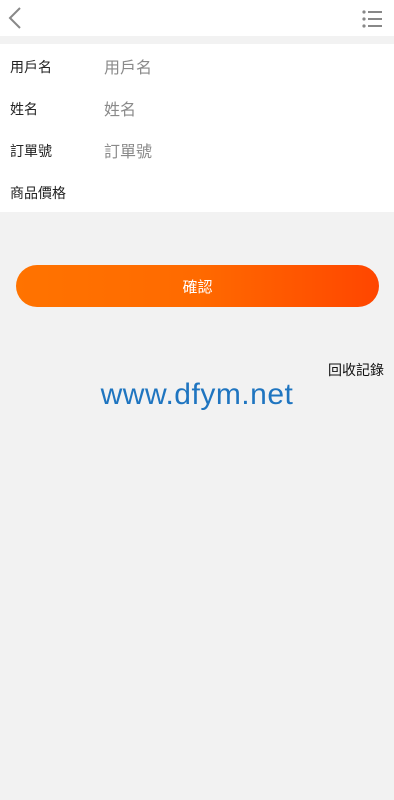 This screenshot has height=800, width=394. Describe the element at coordinates (24, 110) in the screenshot. I see `name-label: 姓名` at that location.